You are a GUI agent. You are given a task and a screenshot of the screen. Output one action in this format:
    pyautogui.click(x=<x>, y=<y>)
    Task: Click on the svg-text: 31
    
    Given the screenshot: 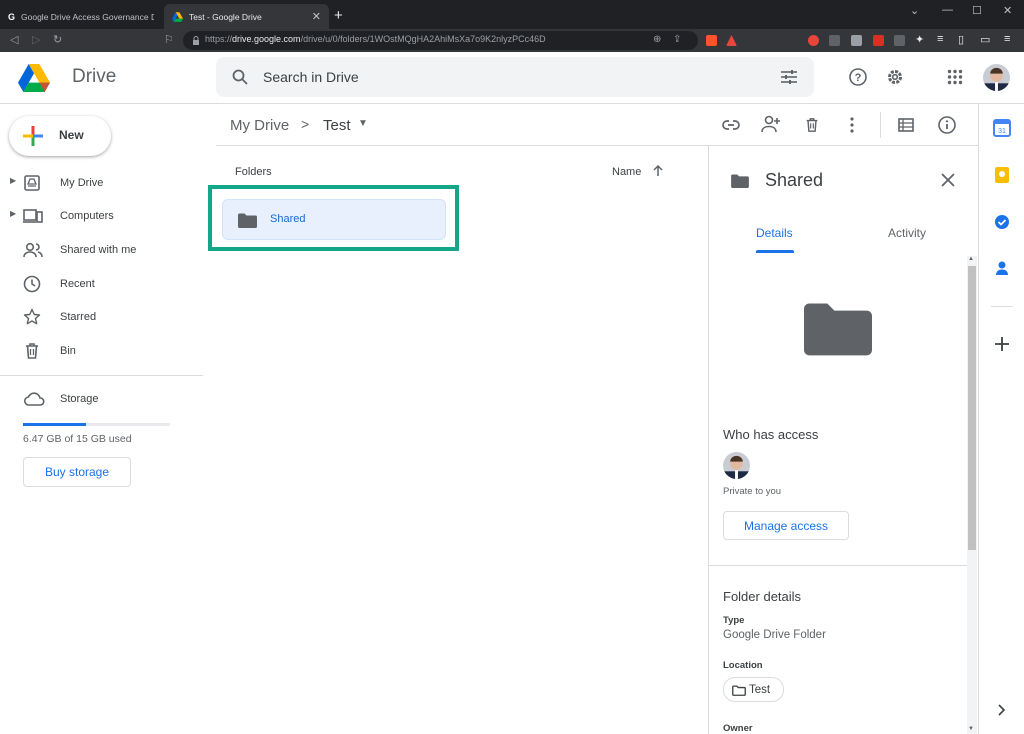 What is the action you would take?
    pyautogui.click(x=1002, y=131)
    